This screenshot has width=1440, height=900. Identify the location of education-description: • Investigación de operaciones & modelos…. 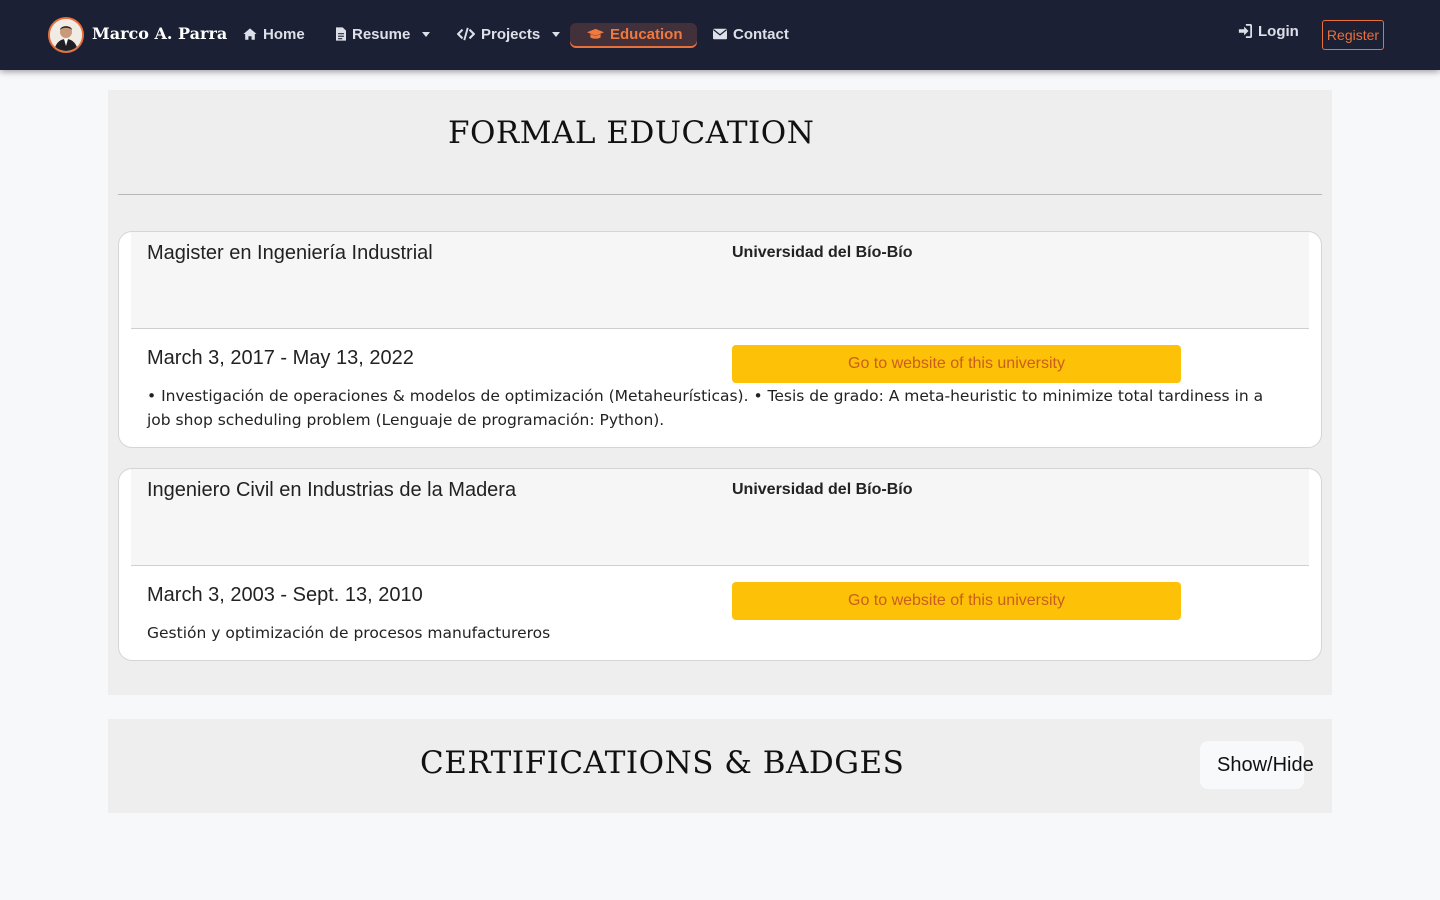
(705, 408).